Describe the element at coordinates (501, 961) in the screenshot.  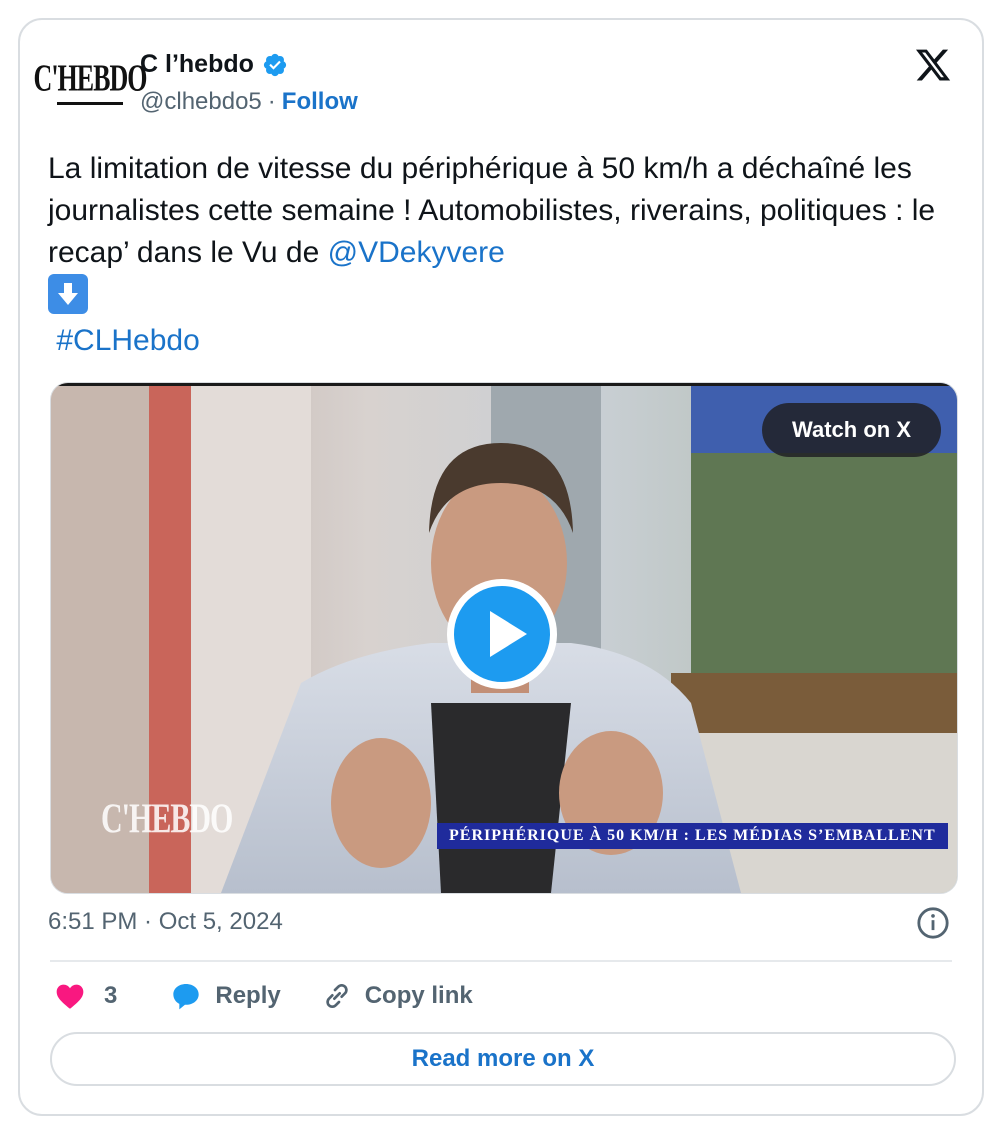
I see `divider` at that location.